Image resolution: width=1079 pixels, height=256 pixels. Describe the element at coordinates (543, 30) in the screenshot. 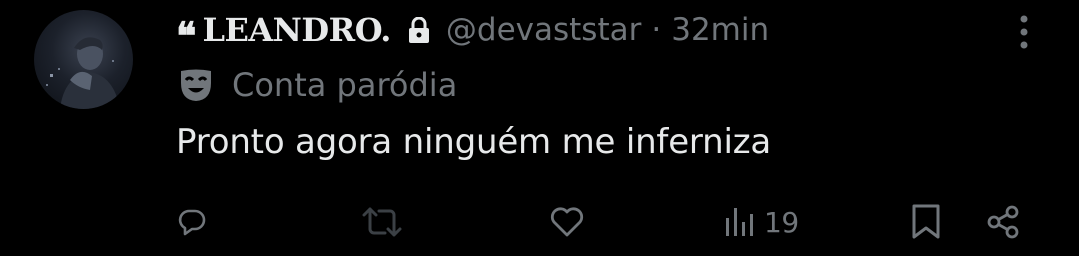

I see `user-handle: @devaststar` at that location.